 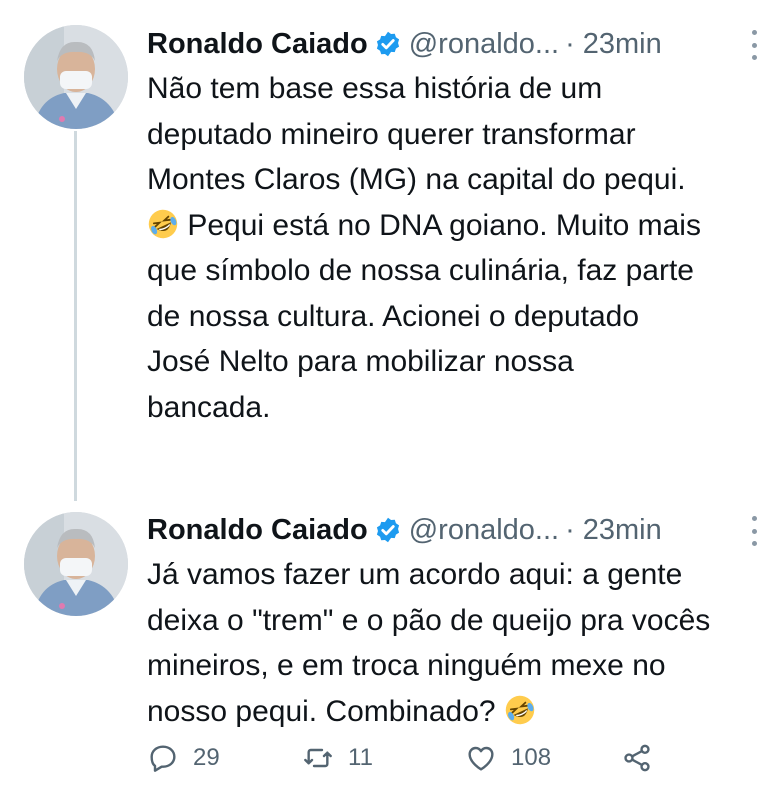 What do you see at coordinates (183, 758) in the screenshot?
I see `reply-button: 29` at bounding box center [183, 758].